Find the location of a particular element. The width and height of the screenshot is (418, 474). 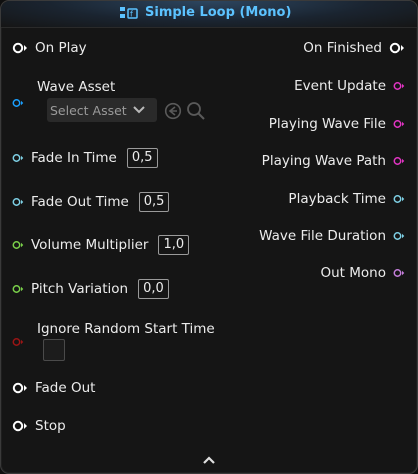

pin-label: Fade Out Time is located at coordinates (80, 202).